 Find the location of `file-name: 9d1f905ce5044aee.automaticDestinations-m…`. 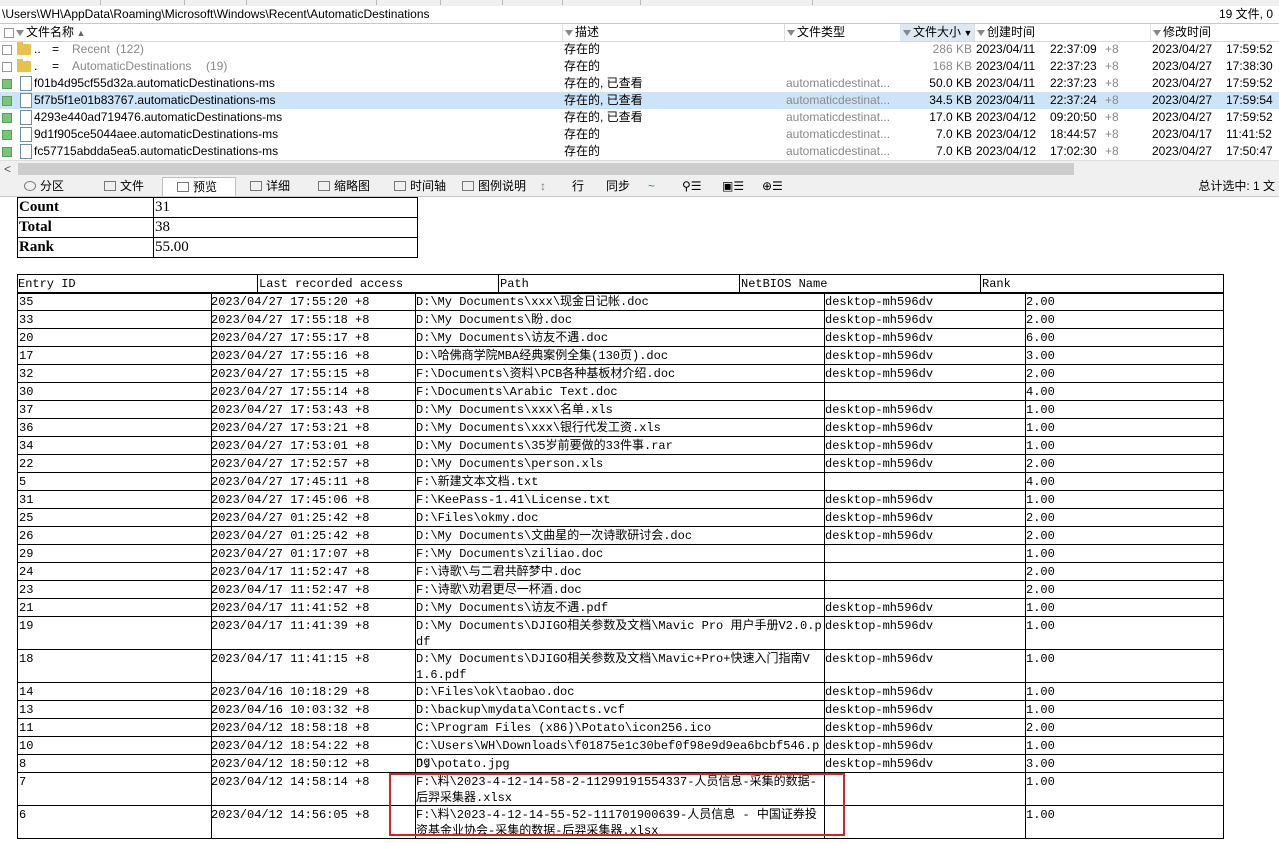

file-name: 9d1f905ce5044aee.automaticDestinations-m… is located at coordinates (156, 134).